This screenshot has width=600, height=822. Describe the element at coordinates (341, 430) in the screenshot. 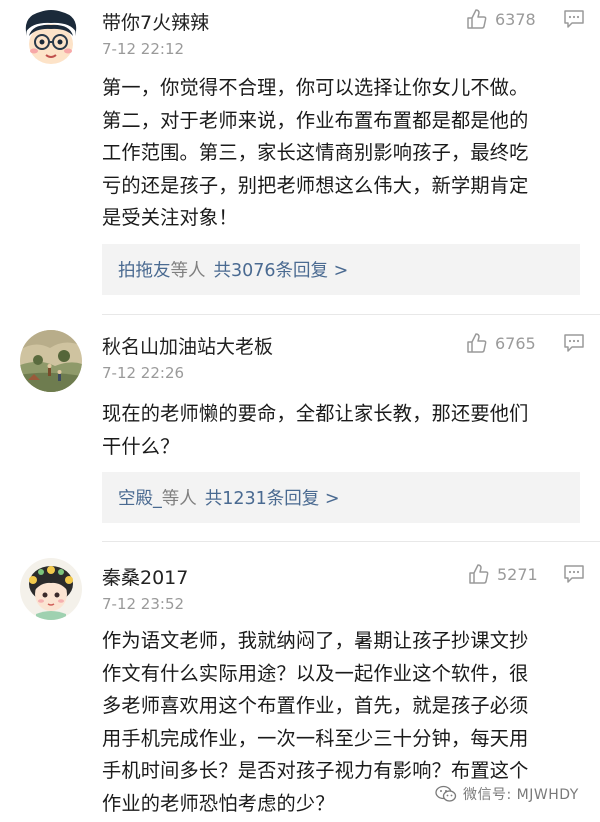

I see `comment-text: 现在的老师懒的要命，全都让家长教，那还要他们 干什么？` at that location.